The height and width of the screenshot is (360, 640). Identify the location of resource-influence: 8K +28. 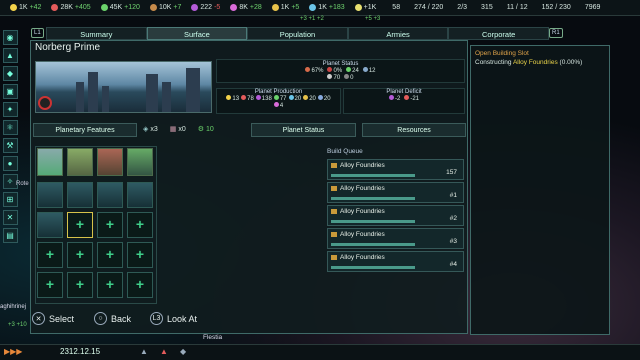
(246, 7).